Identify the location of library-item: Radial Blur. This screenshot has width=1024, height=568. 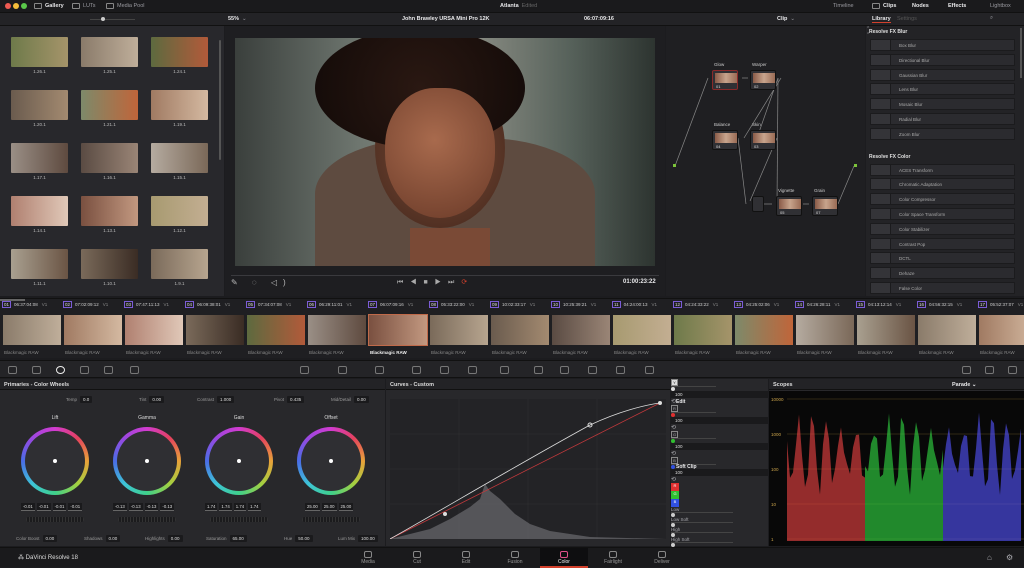
(942, 119).